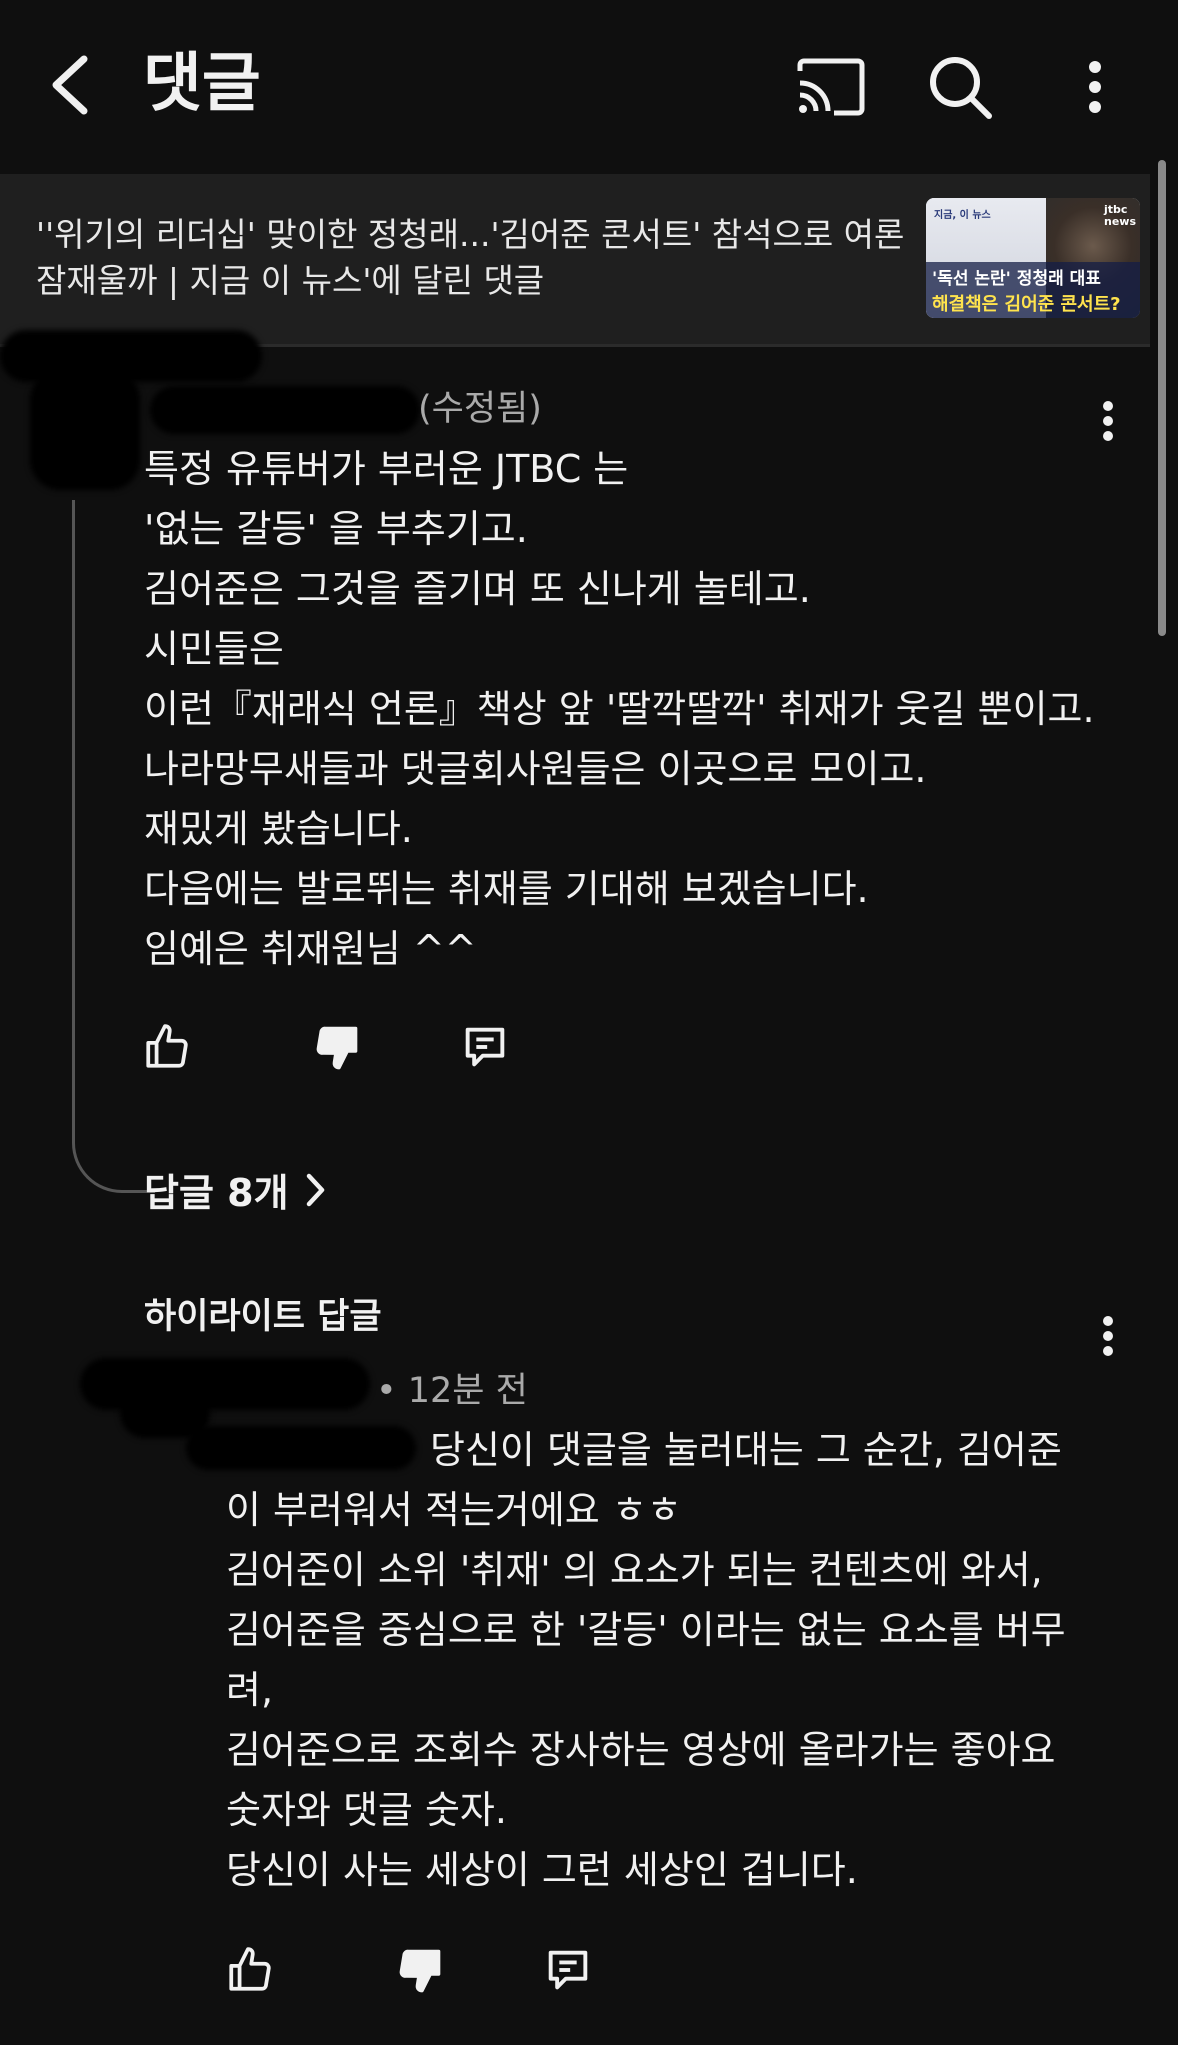  I want to click on more-options-button, so click(1095, 87).